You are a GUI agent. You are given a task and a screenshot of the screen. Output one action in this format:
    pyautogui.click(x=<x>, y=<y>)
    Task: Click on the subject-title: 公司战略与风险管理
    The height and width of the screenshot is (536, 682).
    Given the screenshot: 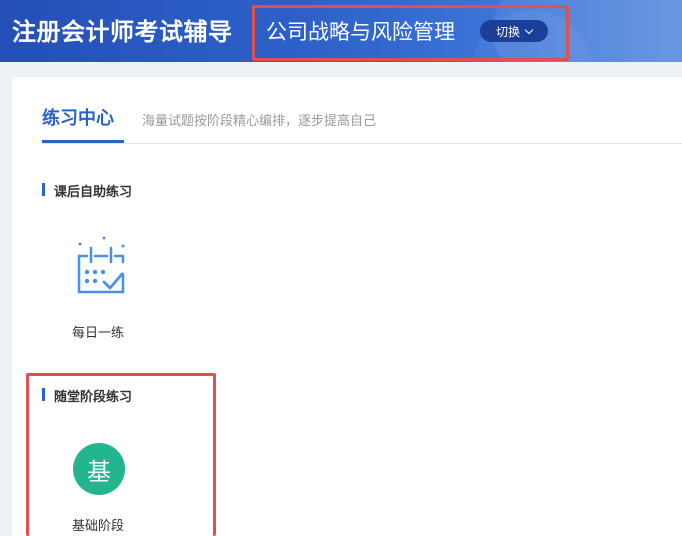 What is the action you would take?
    pyautogui.click(x=360, y=32)
    